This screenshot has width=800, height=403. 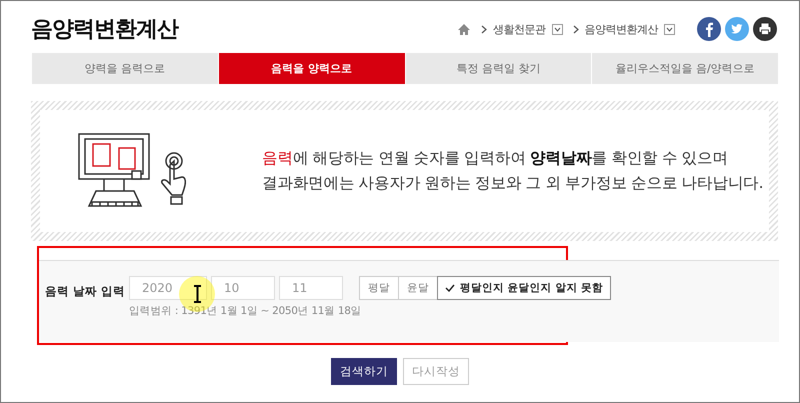 What do you see at coordinates (684, 68) in the screenshot?
I see `tab: 율리우스적일을 음/양력으로` at bounding box center [684, 68].